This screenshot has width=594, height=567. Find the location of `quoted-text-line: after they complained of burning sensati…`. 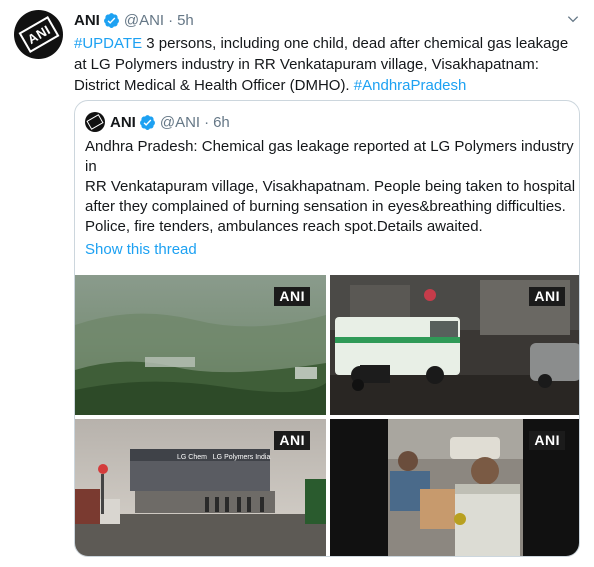

quoted-text-line: after they complained of burning sensati… is located at coordinates (325, 206).